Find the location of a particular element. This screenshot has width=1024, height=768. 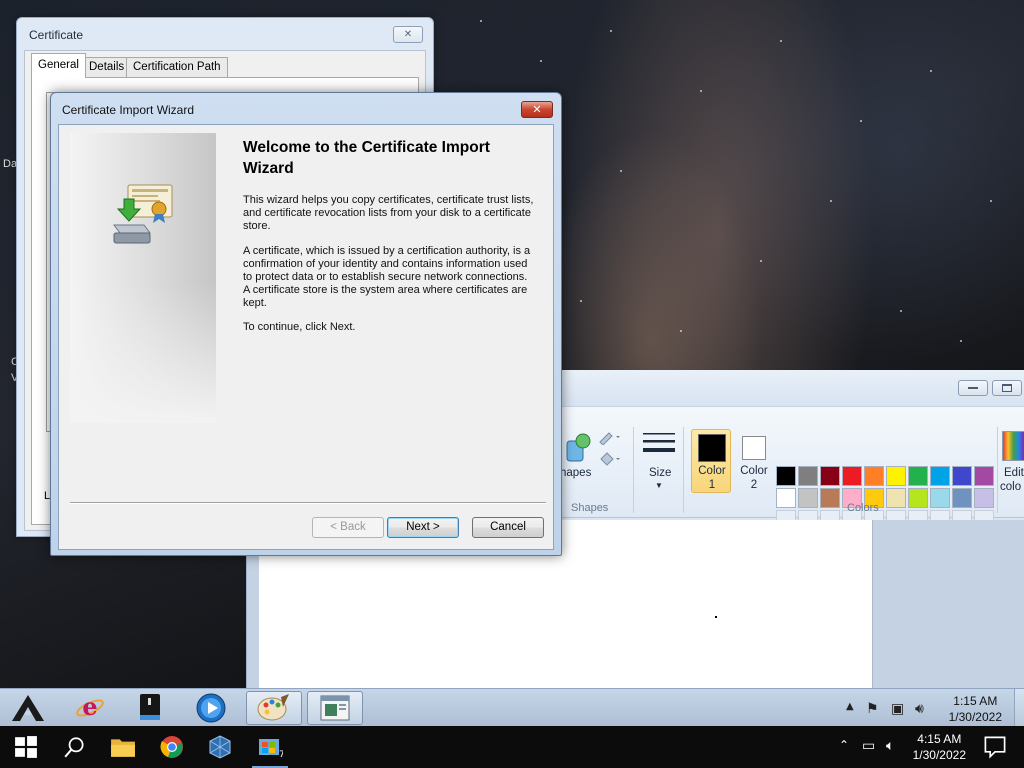

file-explorer-icon is located at coordinates (123, 747).